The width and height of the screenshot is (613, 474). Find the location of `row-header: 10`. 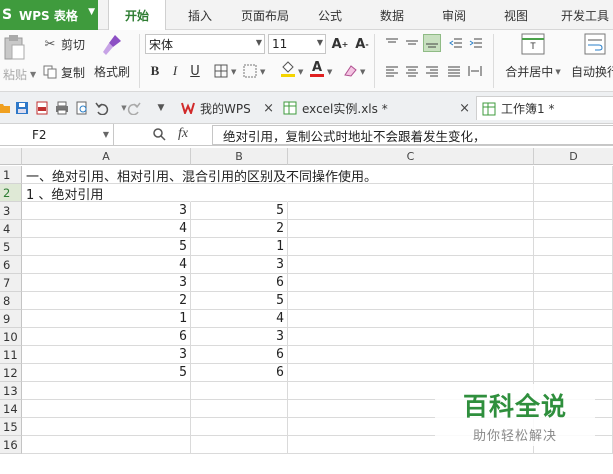

row-header: 10 is located at coordinates (11, 337).